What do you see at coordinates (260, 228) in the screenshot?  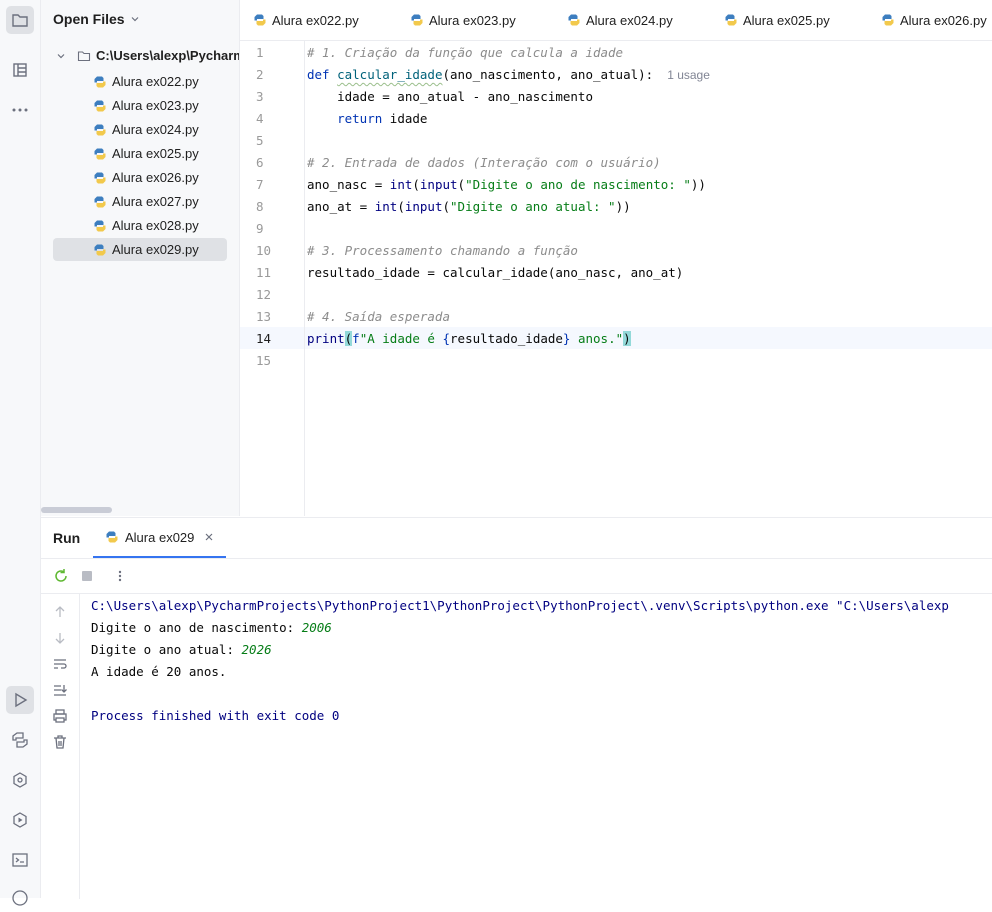 I see `line-number: 9` at bounding box center [260, 228].